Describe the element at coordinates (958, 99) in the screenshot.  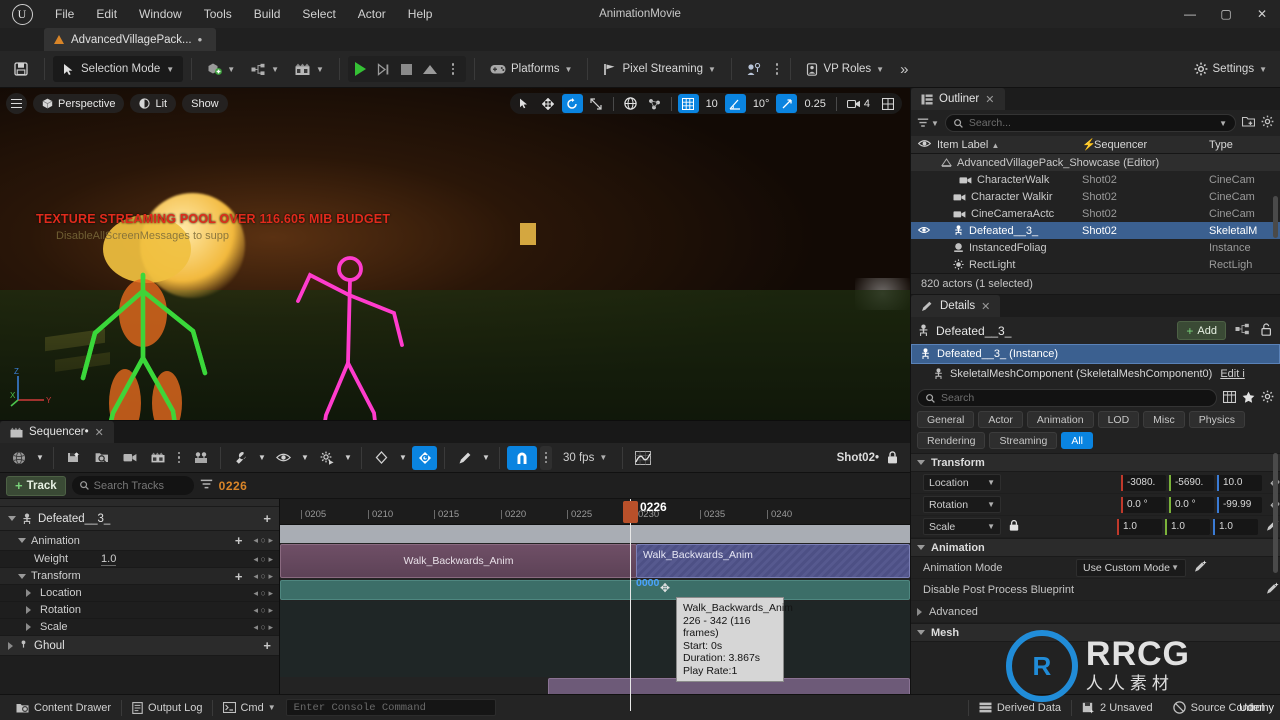
I see `outliner-tab: Outliner ✕` at that location.